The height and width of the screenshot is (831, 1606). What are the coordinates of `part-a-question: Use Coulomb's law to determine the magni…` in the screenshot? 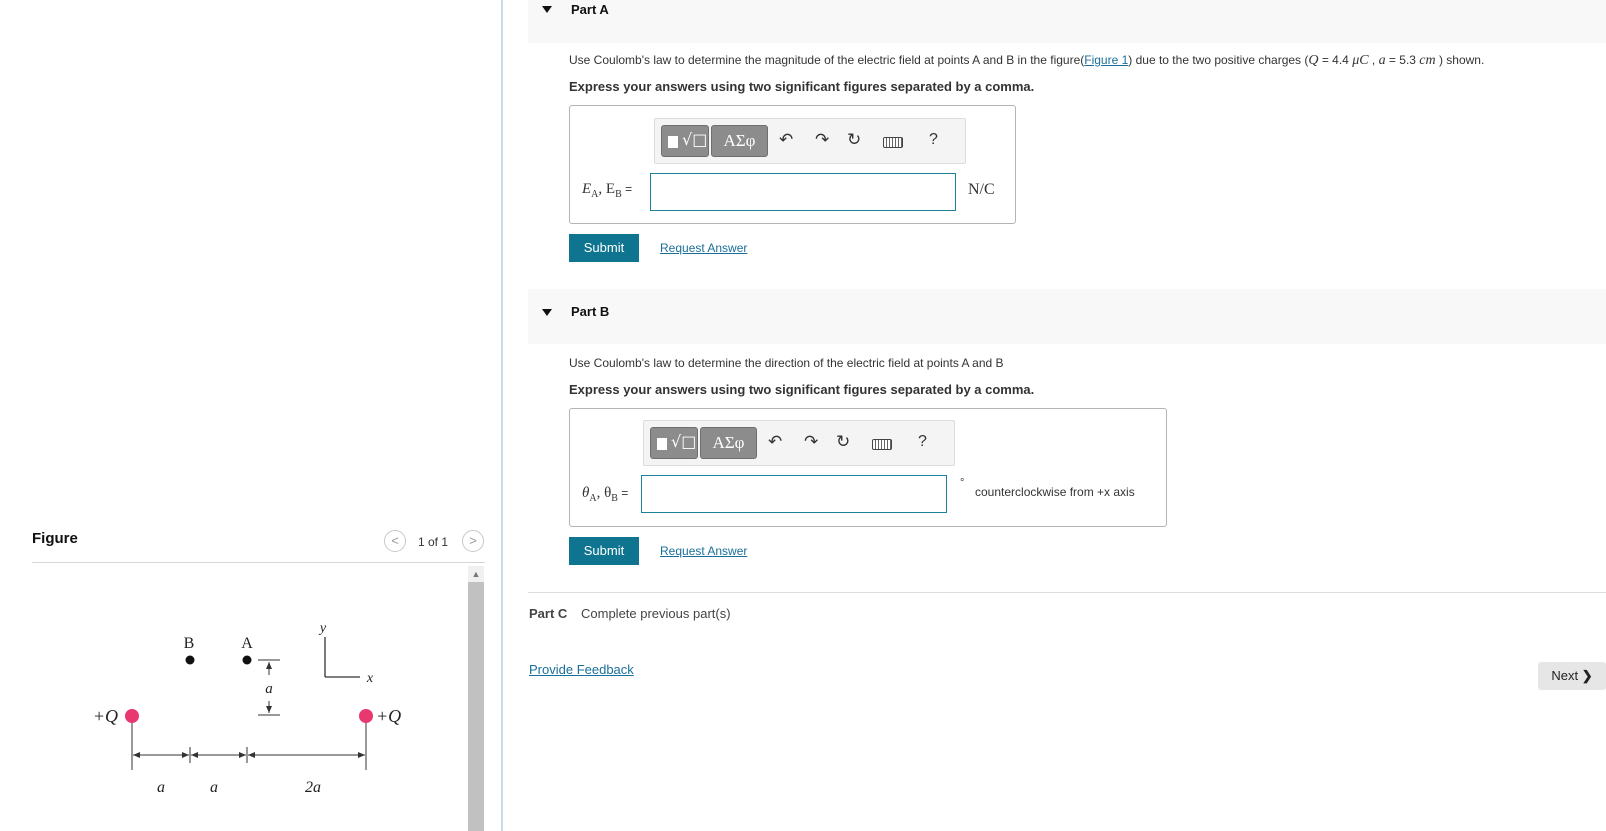 It's located at (1027, 60).